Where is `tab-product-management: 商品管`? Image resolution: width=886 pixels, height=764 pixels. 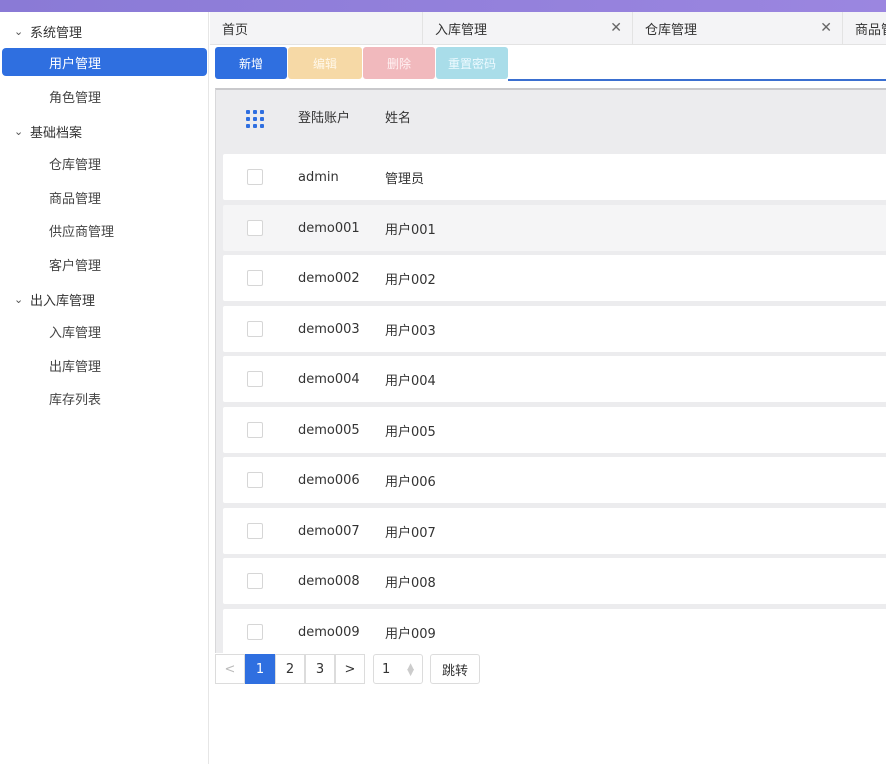 tab-product-management: 商品管 is located at coordinates (864, 28).